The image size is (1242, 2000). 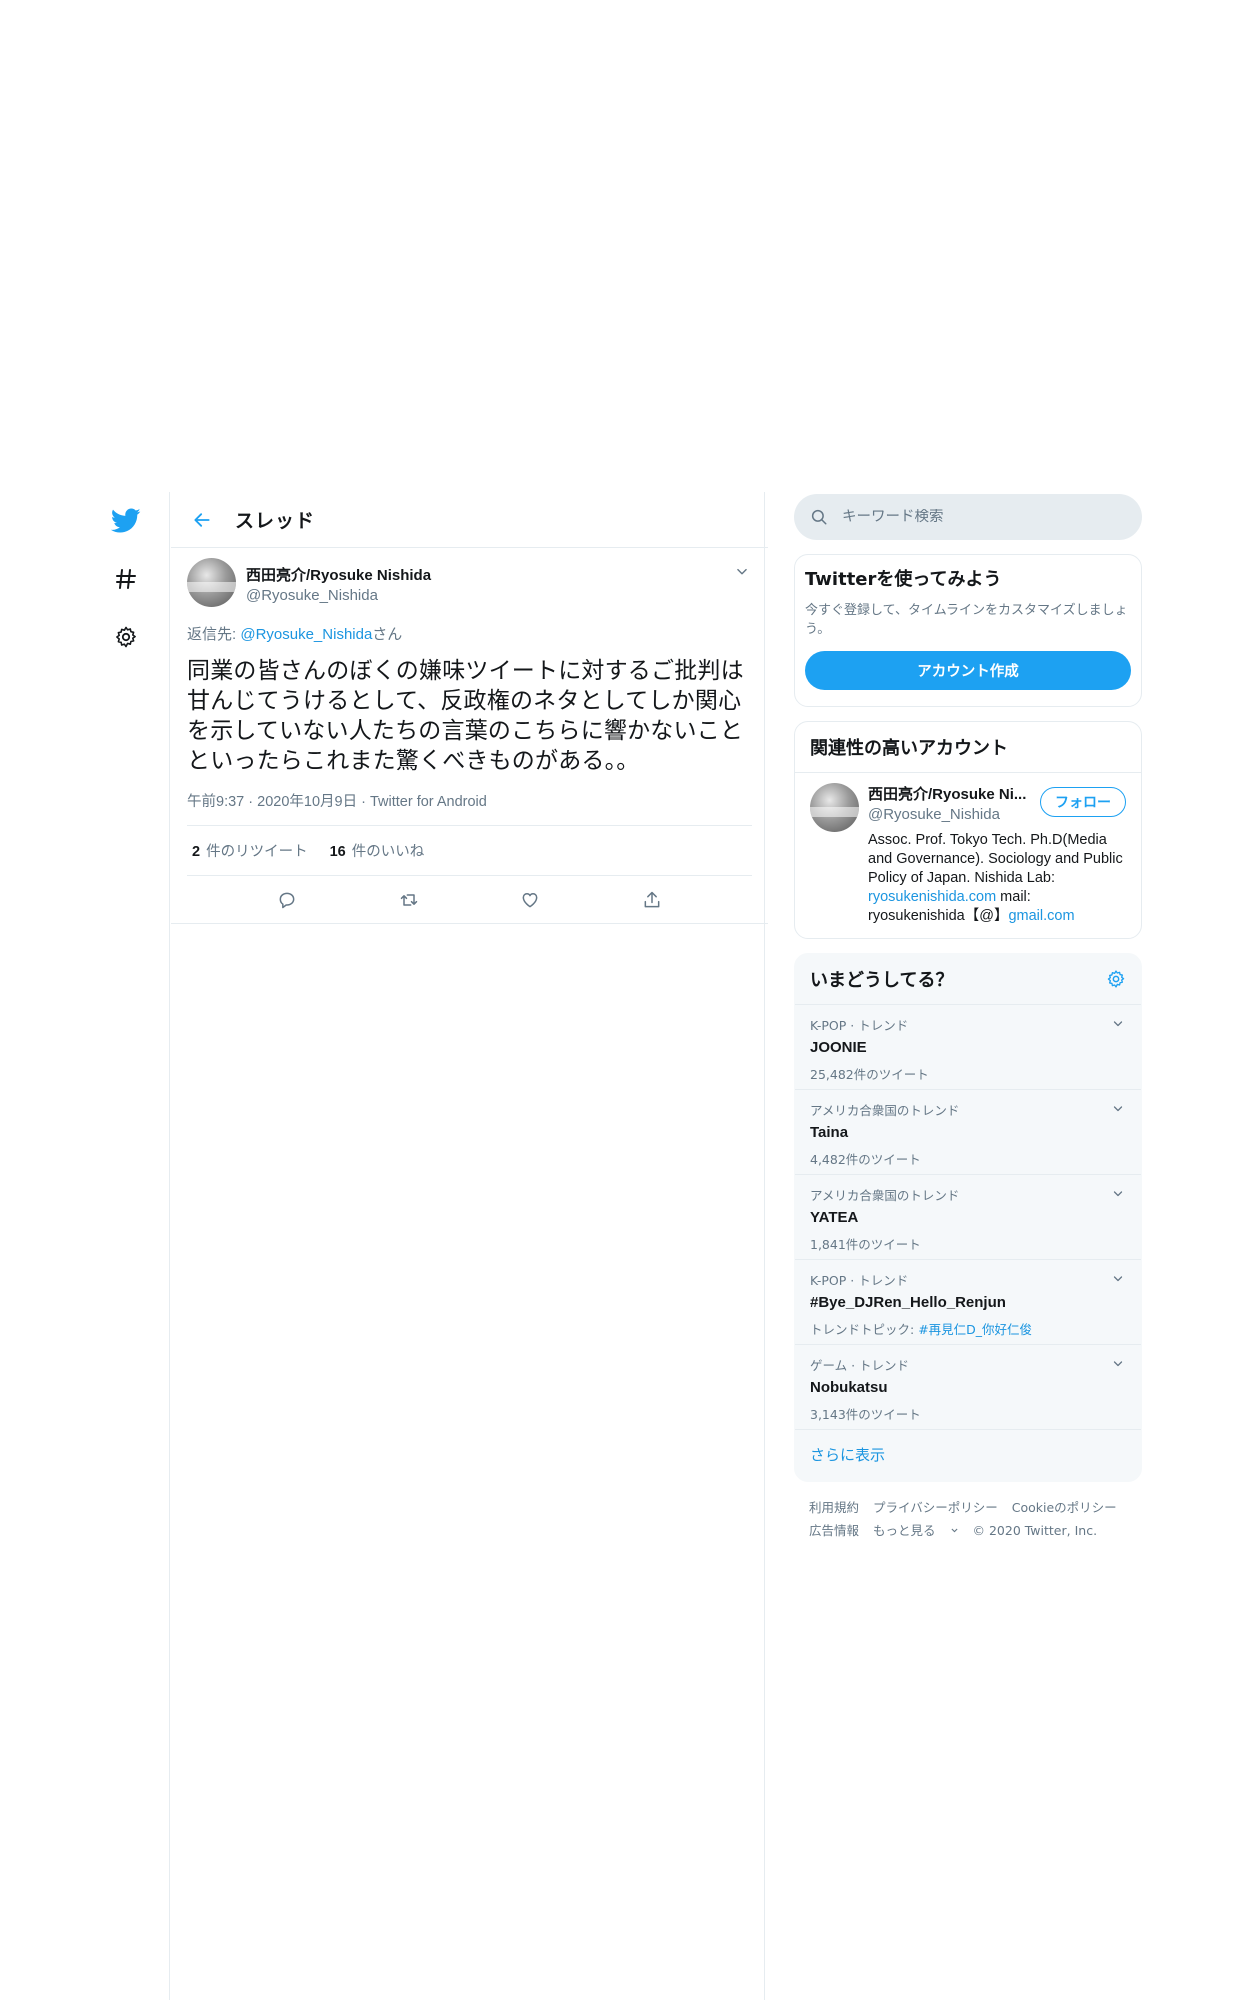 What do you see at coordinates (387, 634) in the screenshot?
I see `reply-suffix: さん` at bounding box center [387, 634].